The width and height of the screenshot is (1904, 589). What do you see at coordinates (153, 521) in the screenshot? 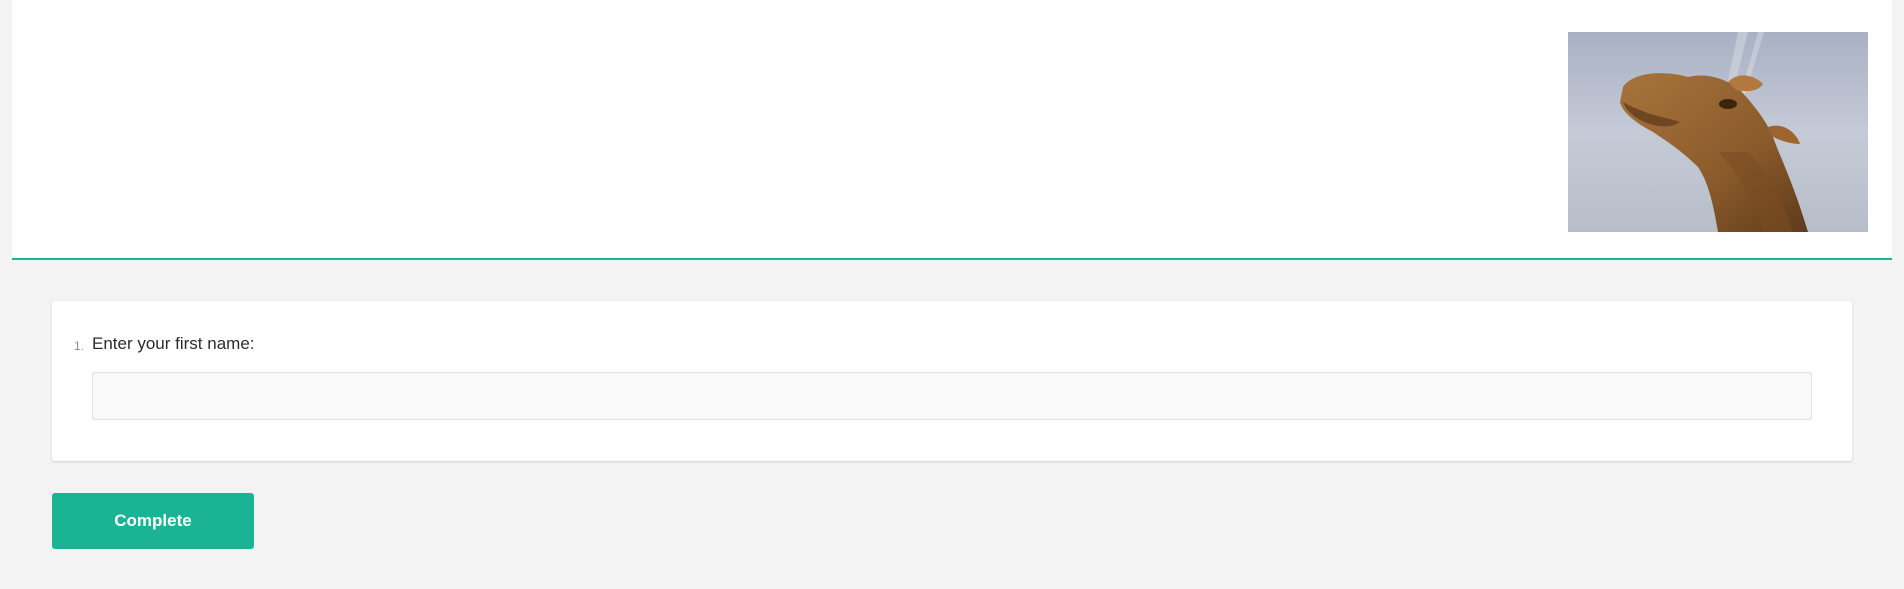
I see `complete-button: Complete` at bounding box center [153, 521].